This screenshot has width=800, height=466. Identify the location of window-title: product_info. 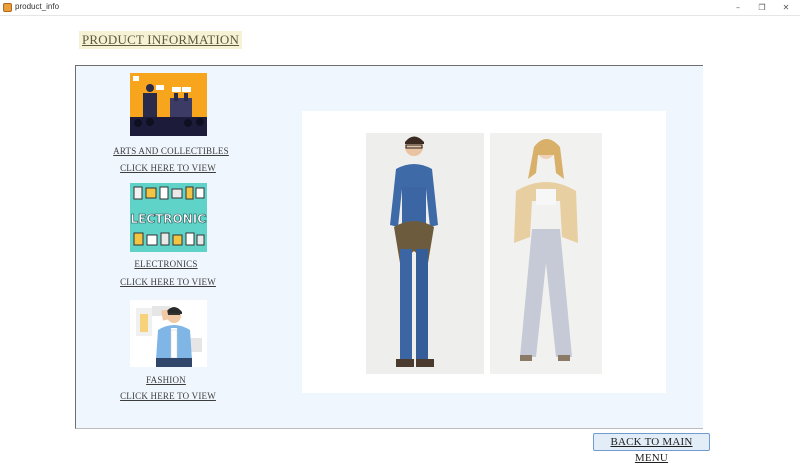
(37, 6).